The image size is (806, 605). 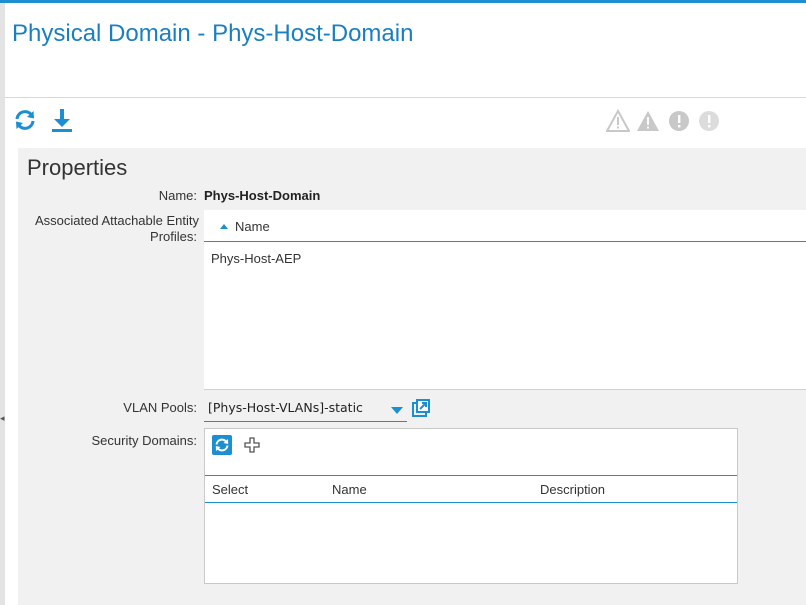 What do you see at coordinates (572, 489) in the screenshot?
I see `column-header-description: Description` at bounding box center [572, 489].